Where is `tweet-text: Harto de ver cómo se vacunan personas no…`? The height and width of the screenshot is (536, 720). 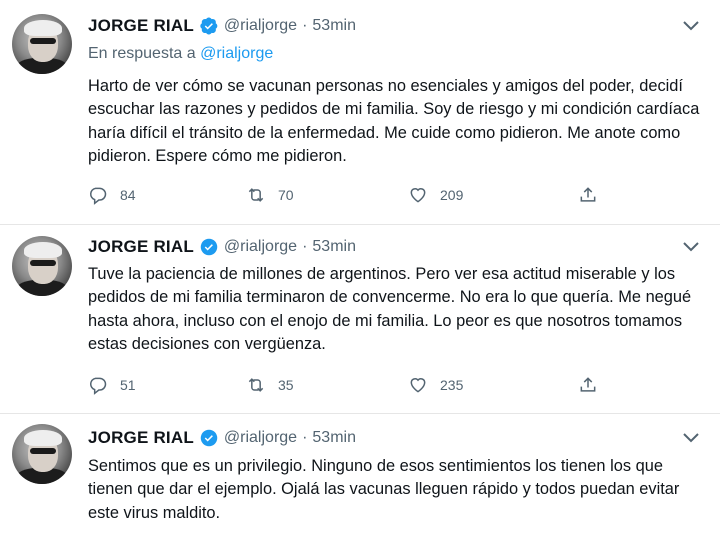
tweet-text: Harto de ver cómo se vacunan personas no… is located at coordinates (394, 121).